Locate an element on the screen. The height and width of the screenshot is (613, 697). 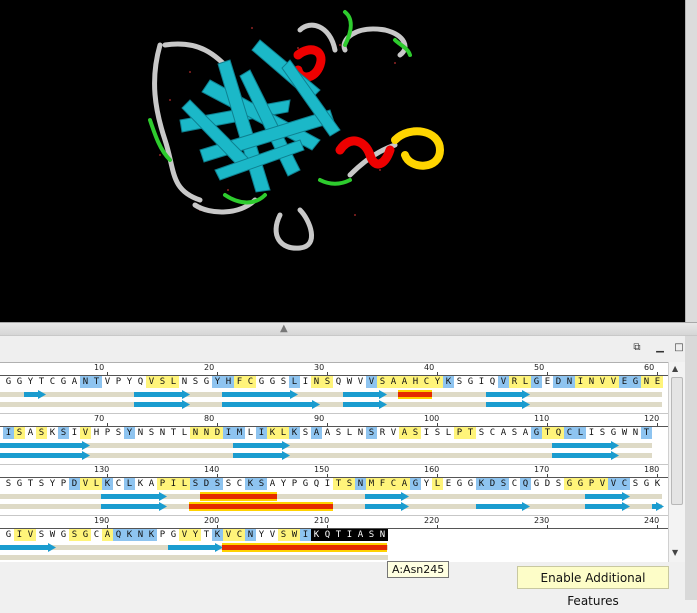
residue: P is located at coordinates (459, 433).